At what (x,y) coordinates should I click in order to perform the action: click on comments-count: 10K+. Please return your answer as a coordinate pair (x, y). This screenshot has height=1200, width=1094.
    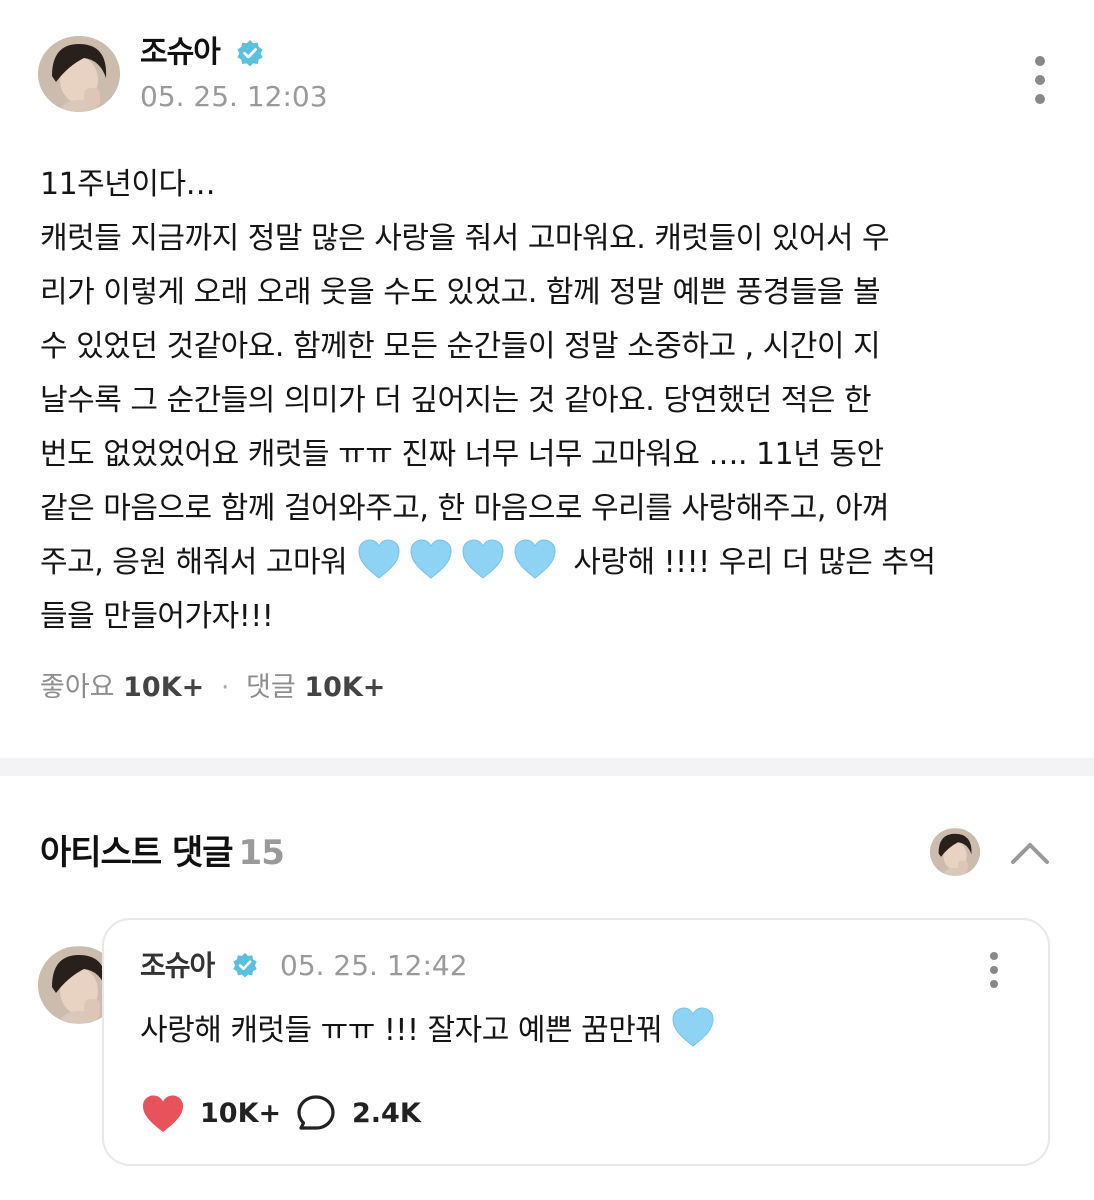
    Looking at the image, I should click on (344, 687).